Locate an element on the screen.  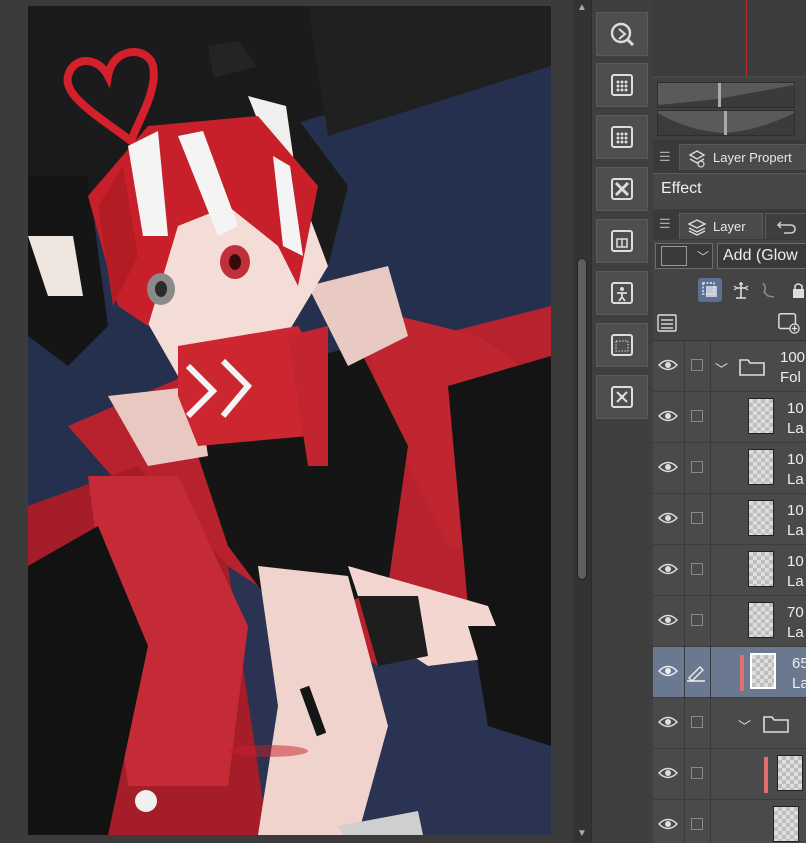
tab-layer: Layer is located at coordinates (721, 226).